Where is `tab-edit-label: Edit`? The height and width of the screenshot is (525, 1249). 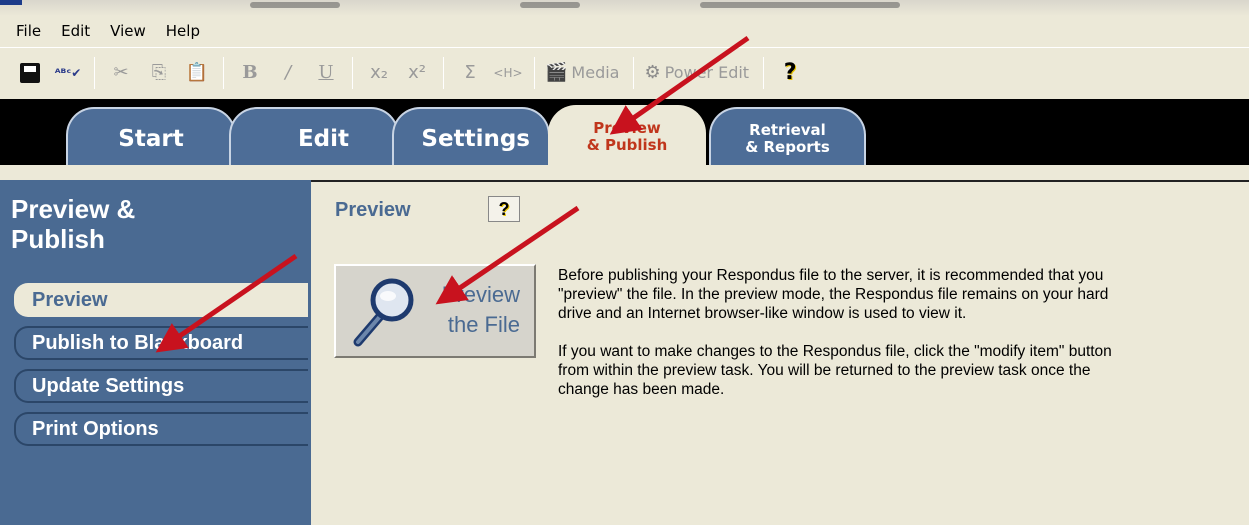 tab-edit-label: Edit is located at coordinates (323, 139).